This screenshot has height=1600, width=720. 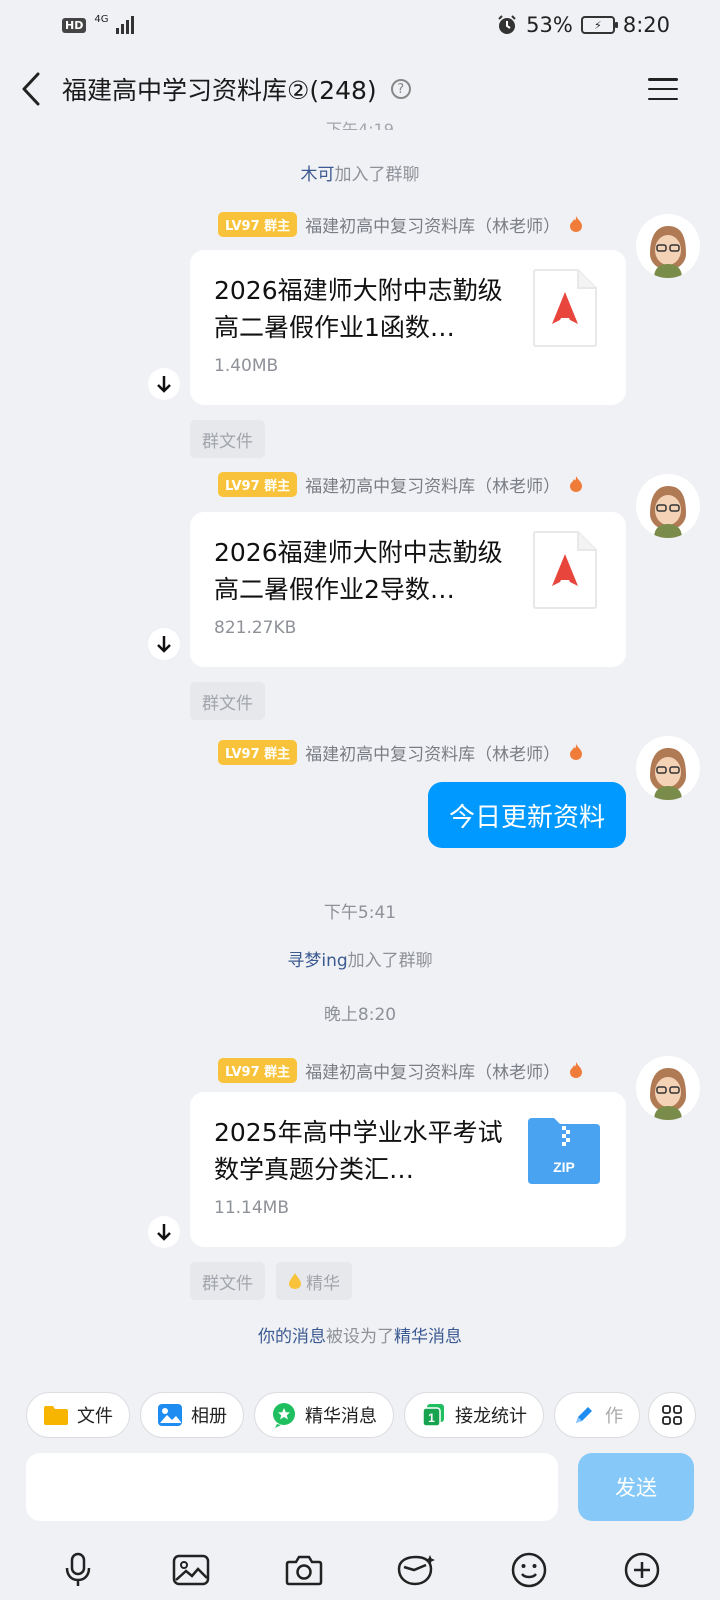 I want to click on send-button: 发送, so click(x=636, y=1487).